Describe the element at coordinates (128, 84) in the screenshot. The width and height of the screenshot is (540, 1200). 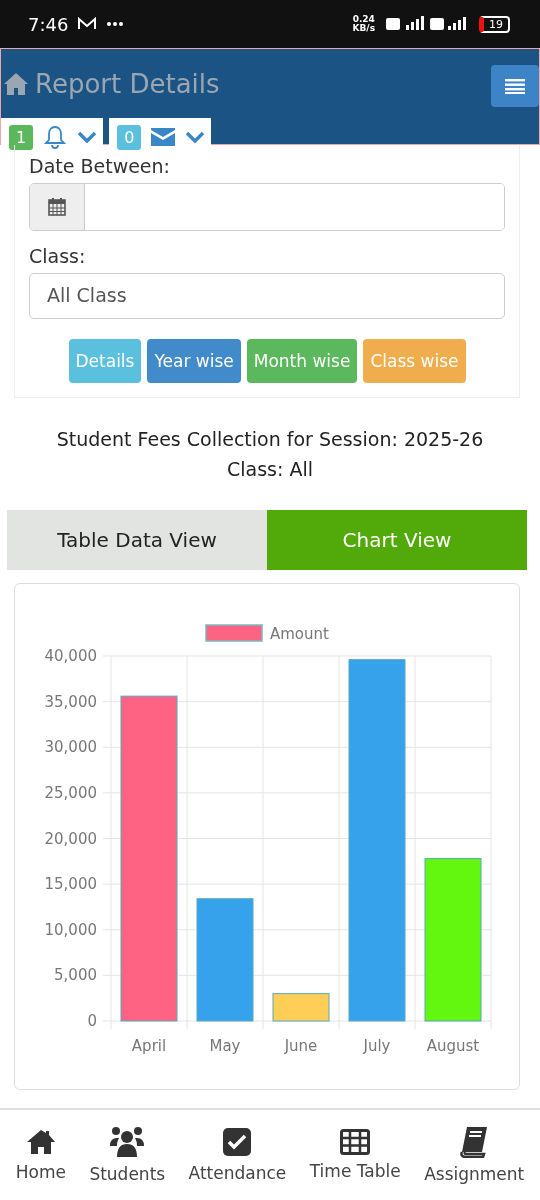
I see `page-title: Report Details` at that location.